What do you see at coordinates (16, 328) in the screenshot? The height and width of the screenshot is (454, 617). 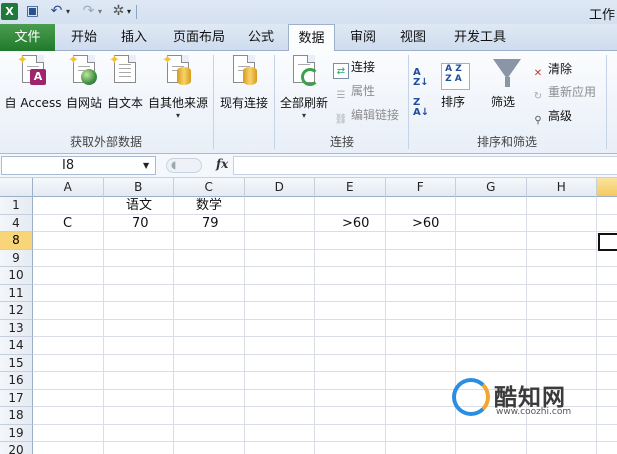 I see `row-header-13: 13` at bounding box center [16, 328].